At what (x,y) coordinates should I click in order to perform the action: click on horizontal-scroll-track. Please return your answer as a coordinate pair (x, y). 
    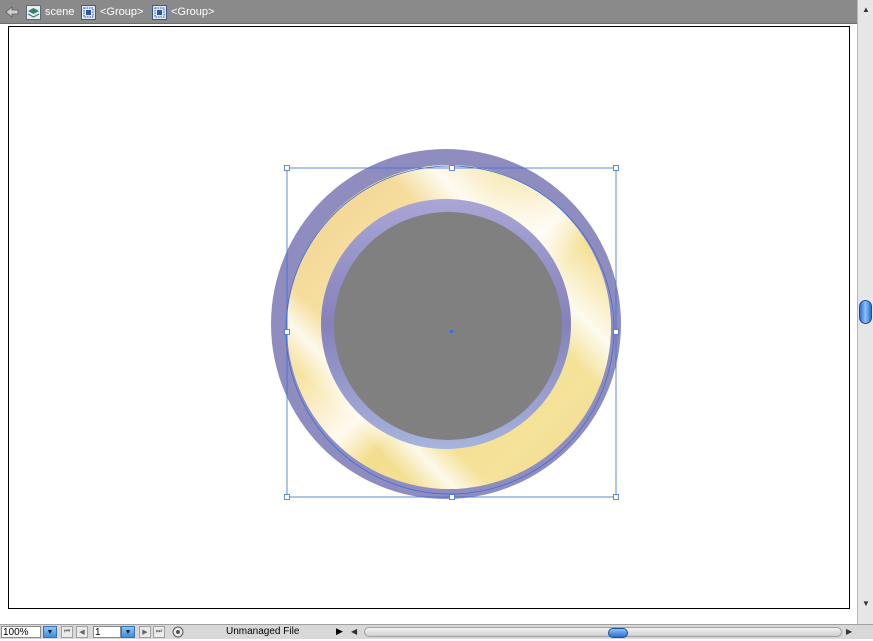
    Looking at the image, I should click on (603, 632).